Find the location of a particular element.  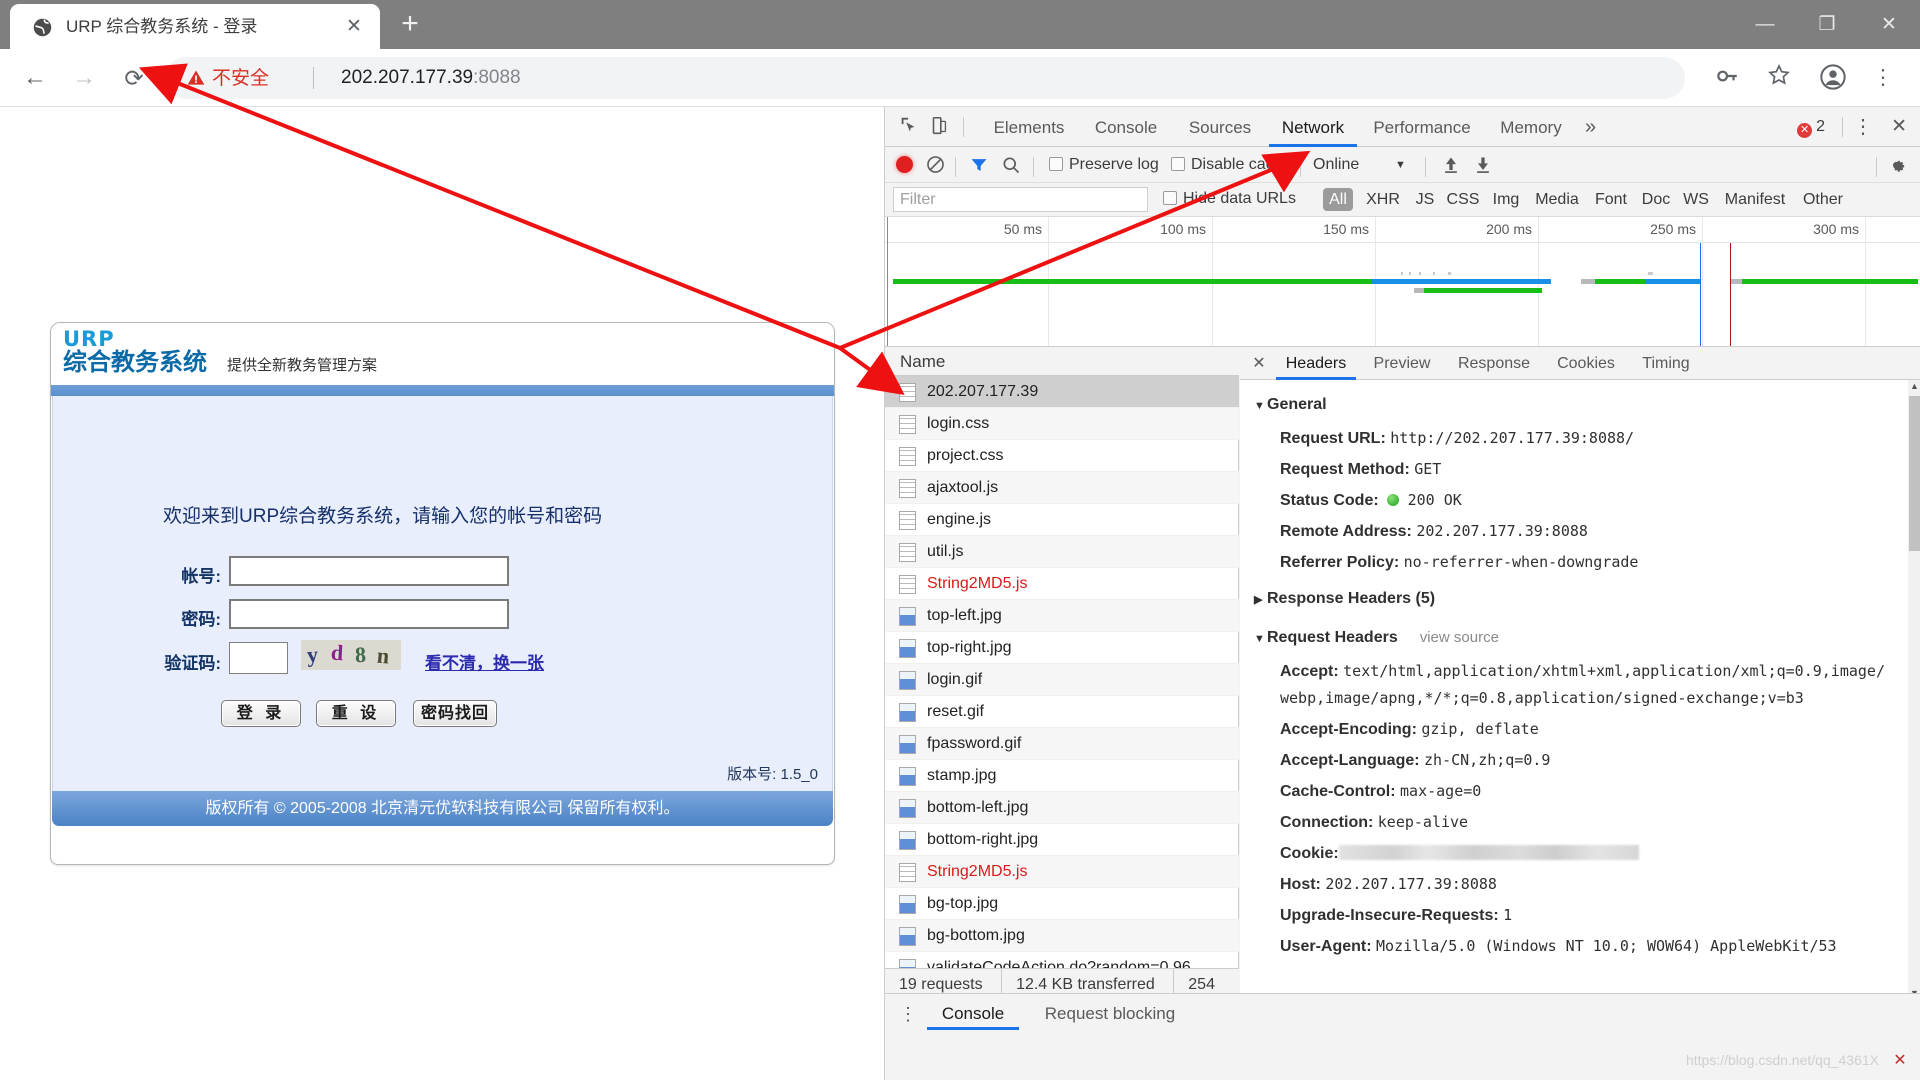

browser-tab: URP 综合教务系统 - 登录 ✕ is located at coordinates (195, 26).